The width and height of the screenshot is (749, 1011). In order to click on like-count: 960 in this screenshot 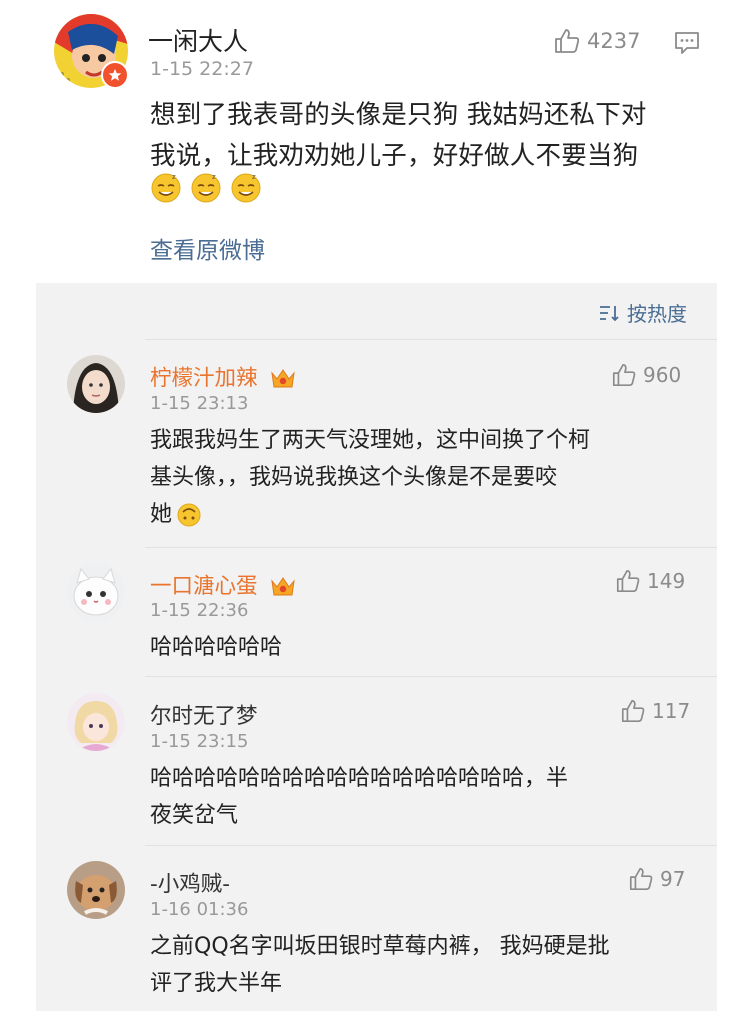, I will do `click(662, 375)`.